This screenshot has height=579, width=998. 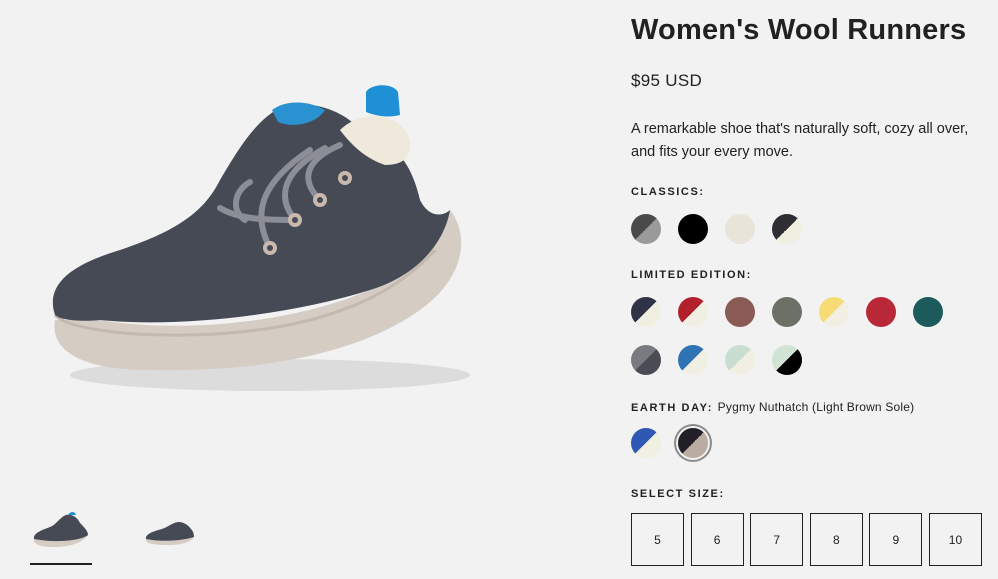 What do you see at coordinates (62, 535) in the screenshot?
I see `thumbnail-side-view` at bounding box center [62, 535].